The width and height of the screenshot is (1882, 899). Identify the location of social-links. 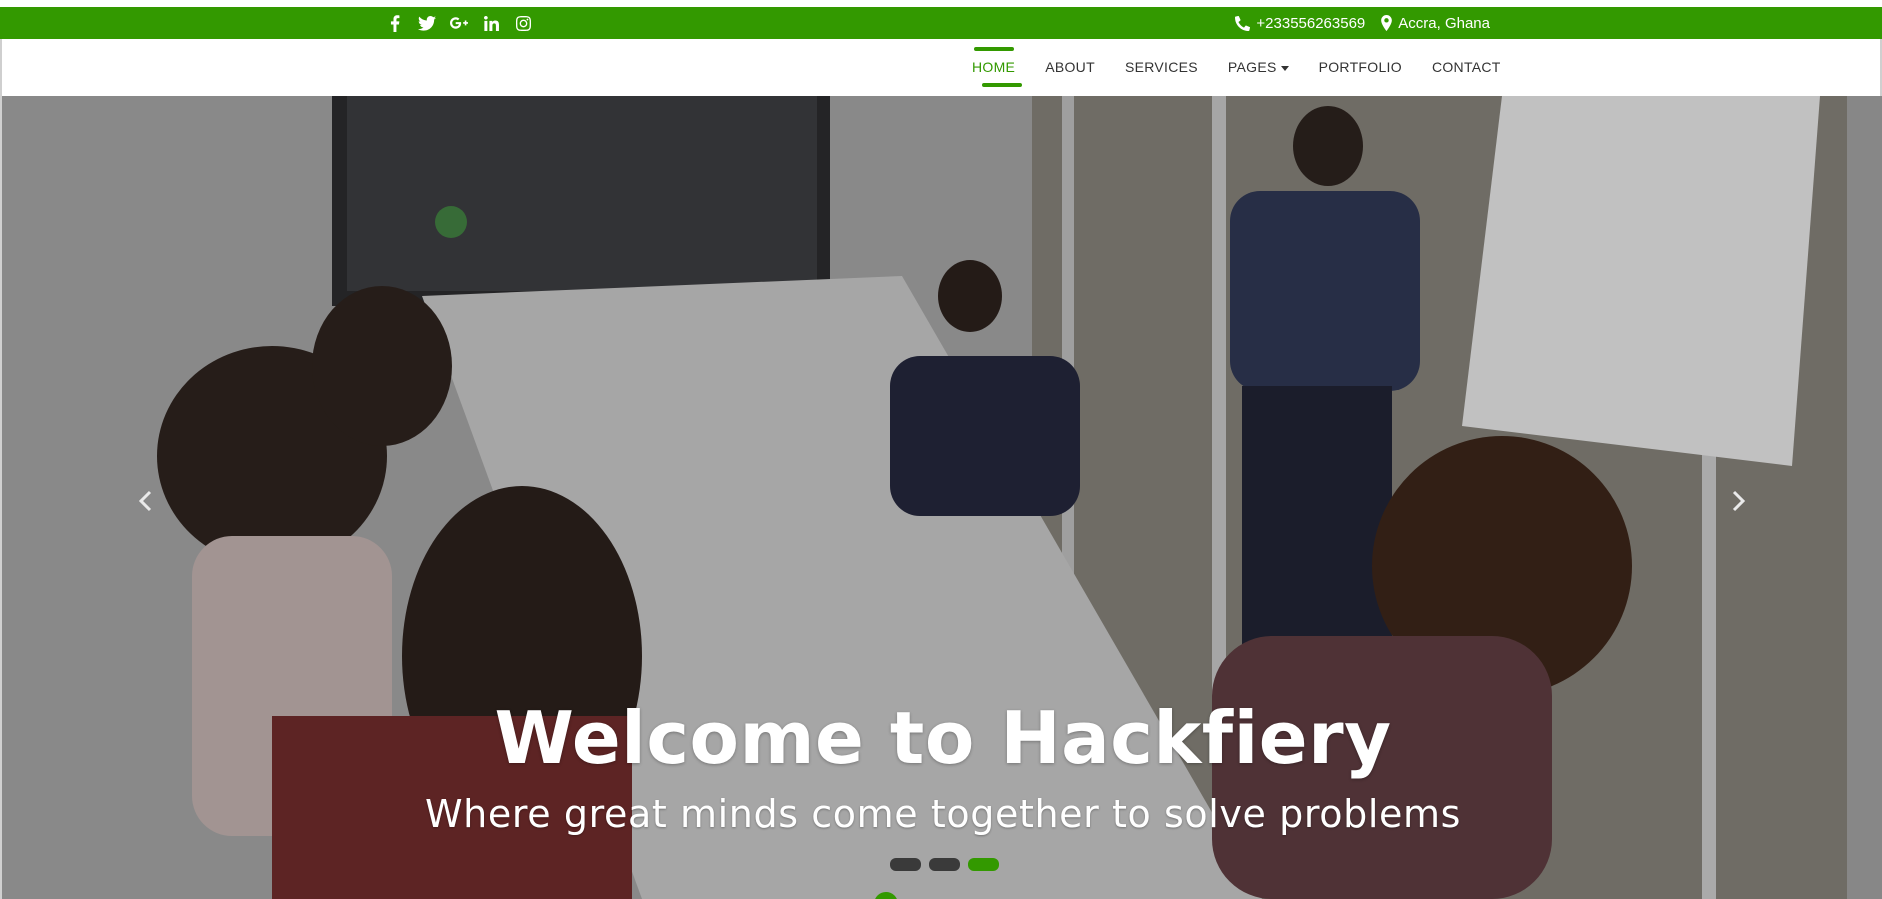
(459, 23).